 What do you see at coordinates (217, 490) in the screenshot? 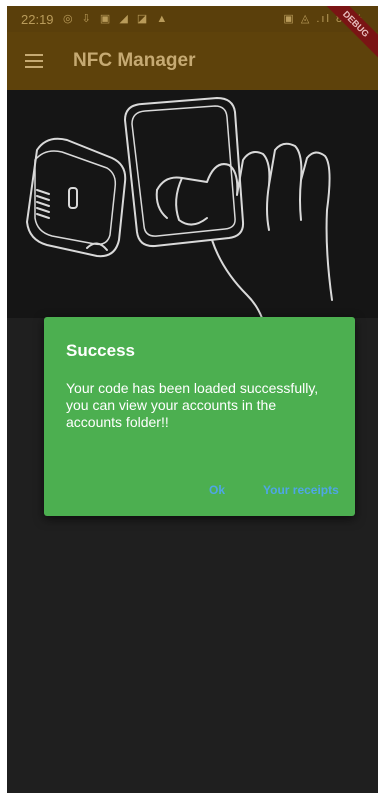
I see `ok-button: Ok` at bounding box center [217, 490].